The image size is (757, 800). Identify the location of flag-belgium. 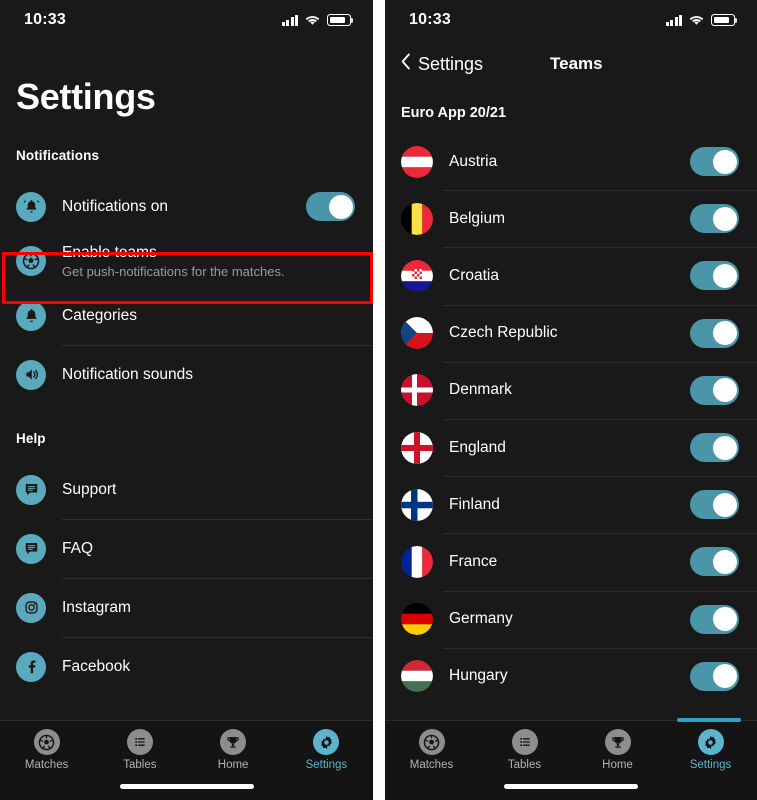
(417, 218).